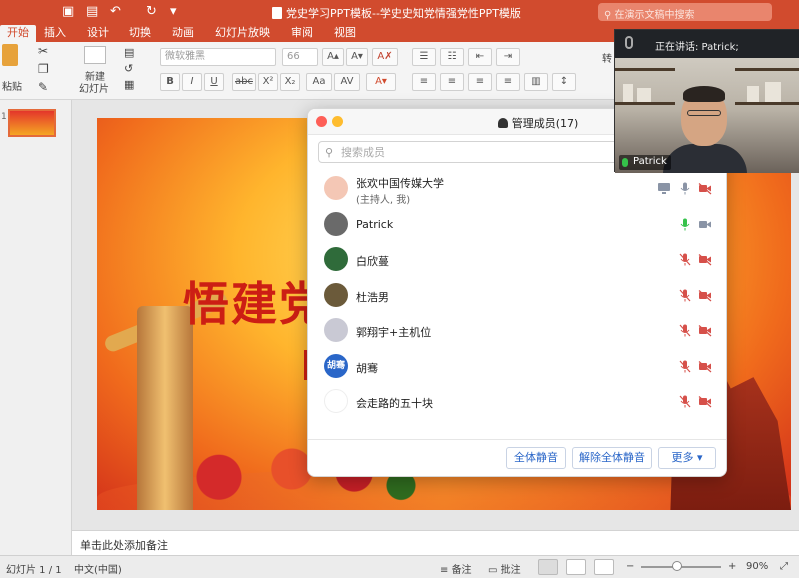 The image size is (799, 578). I want to click on video-window: 正在讲话: Patrick; Patrick, so click(706, 101).